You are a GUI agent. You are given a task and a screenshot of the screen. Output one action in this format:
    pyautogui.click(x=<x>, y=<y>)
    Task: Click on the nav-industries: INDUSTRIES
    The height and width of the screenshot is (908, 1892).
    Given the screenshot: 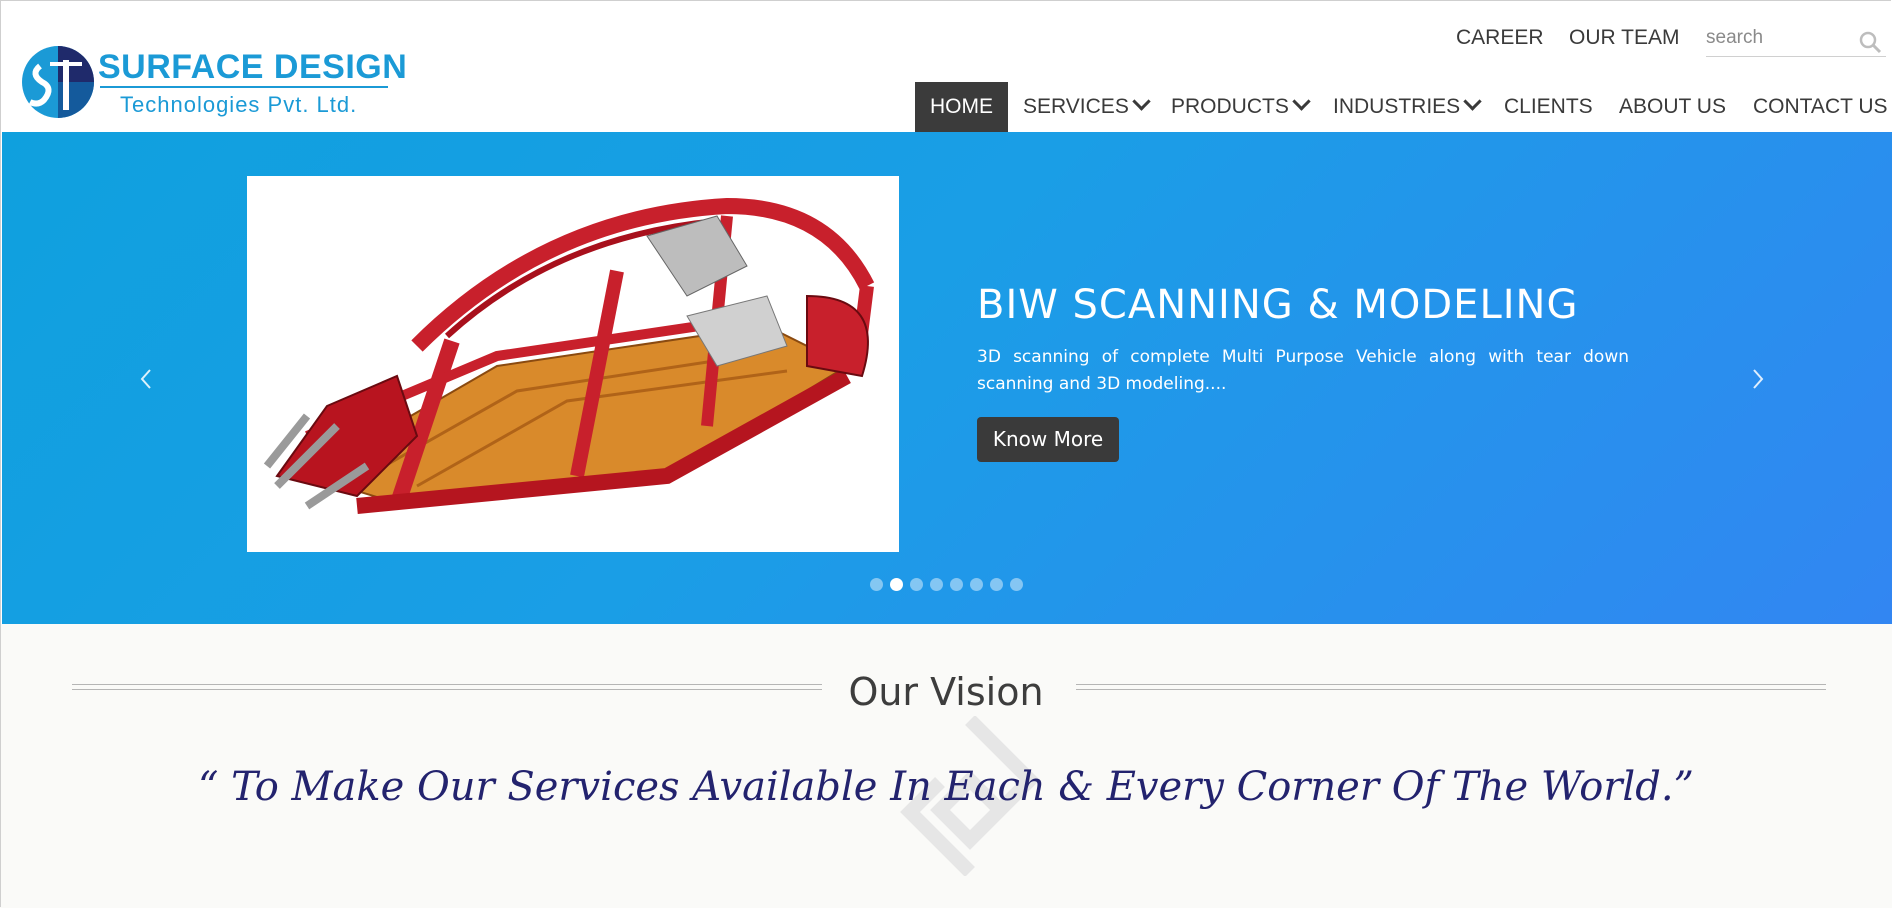 What is the action you would take?
    pyautogui.click(x=1407, y=107)
    